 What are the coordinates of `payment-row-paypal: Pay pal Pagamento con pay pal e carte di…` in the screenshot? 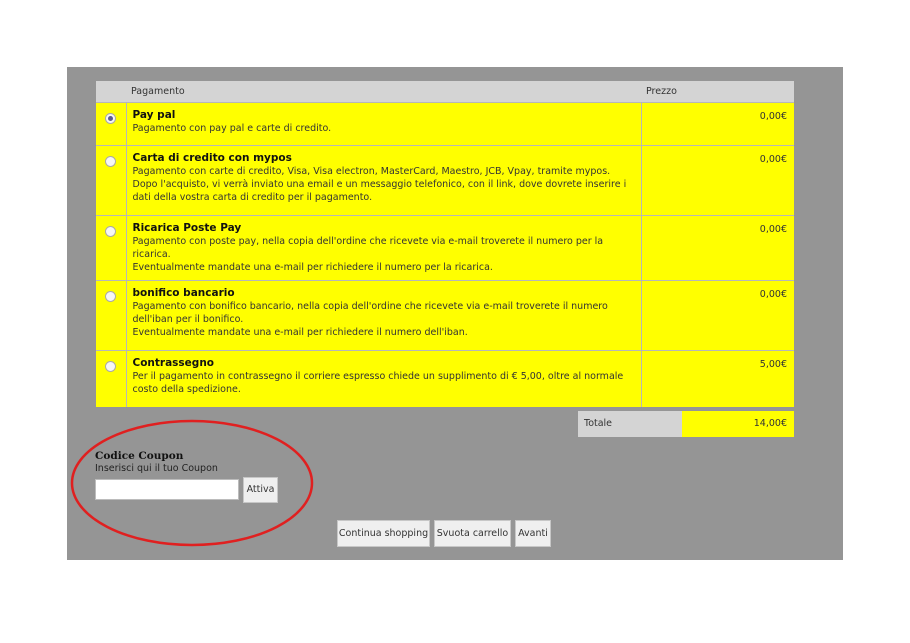 It's located at (445, 124).